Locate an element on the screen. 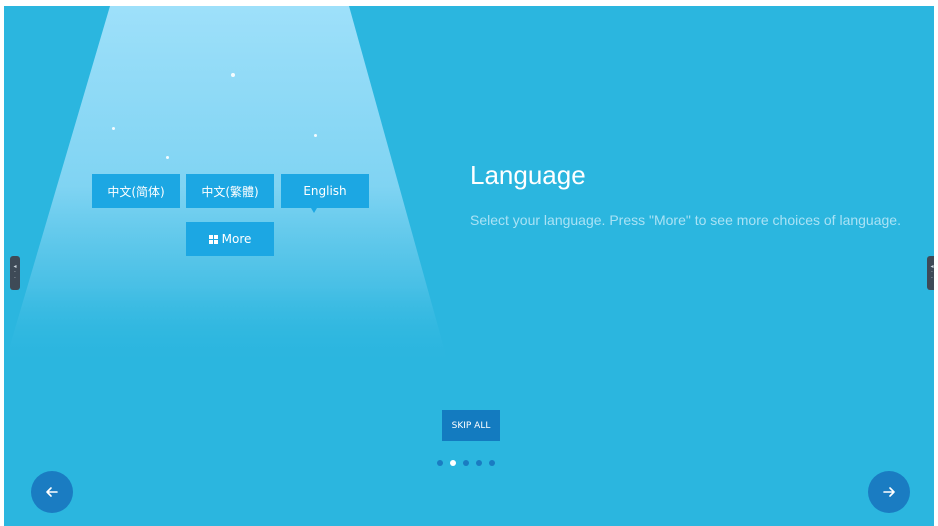  language-option-english: English is located at coordinates (325, 191).